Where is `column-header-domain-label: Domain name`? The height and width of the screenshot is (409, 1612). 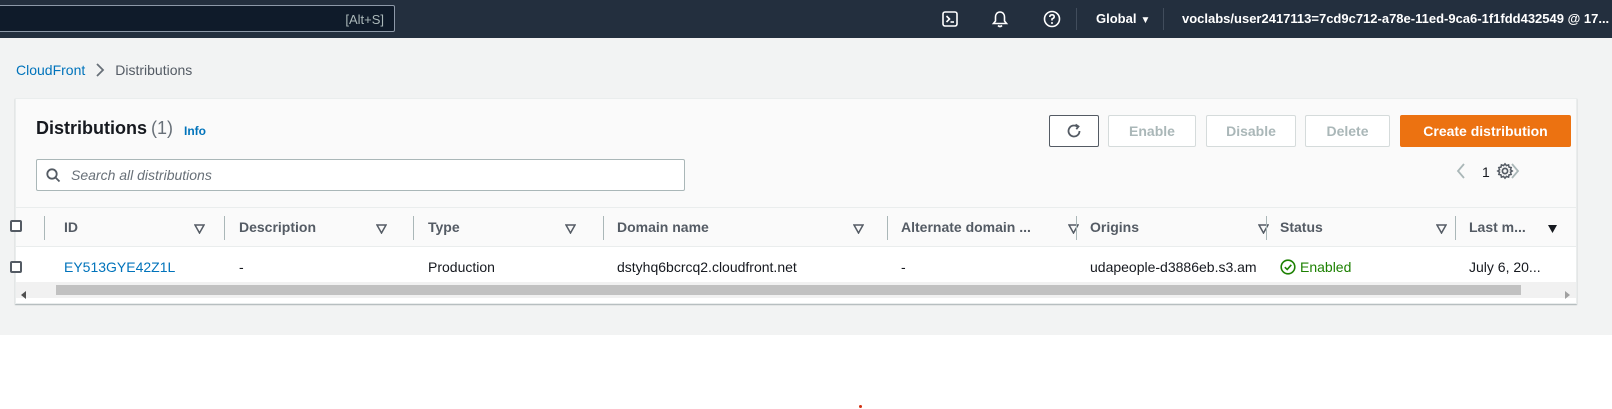
column-header-domain-label: Domain name is located at coordinates (663, 227).